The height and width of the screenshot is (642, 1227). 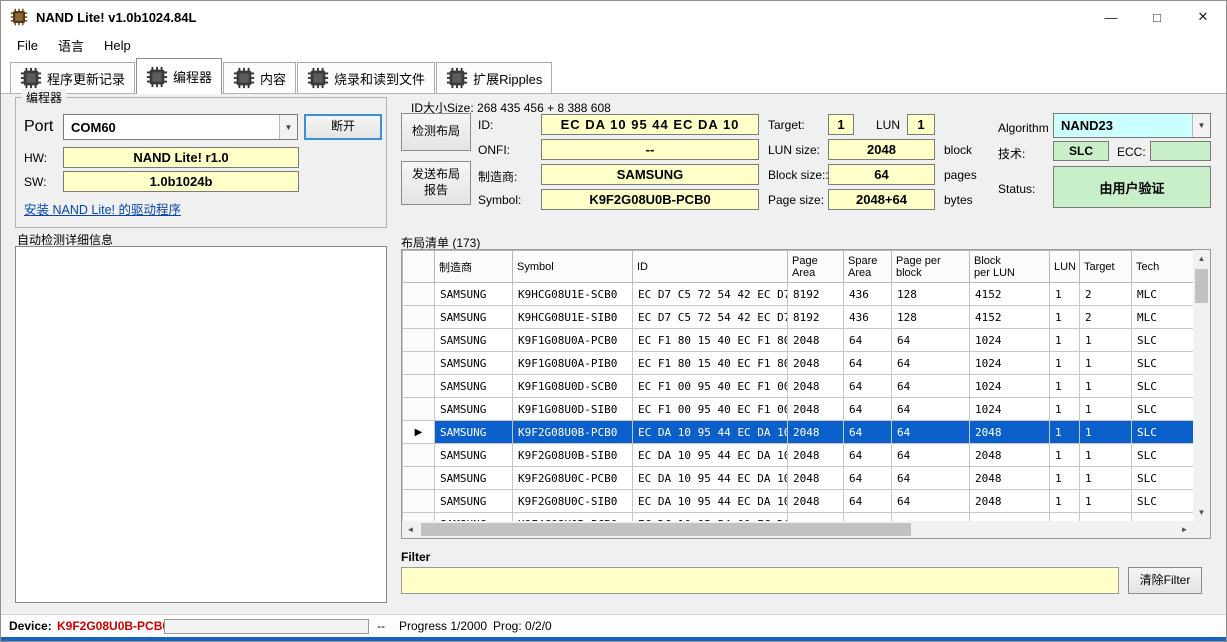 I want to click on scroll-left-icon: ◄, so click(x=410, y=529).